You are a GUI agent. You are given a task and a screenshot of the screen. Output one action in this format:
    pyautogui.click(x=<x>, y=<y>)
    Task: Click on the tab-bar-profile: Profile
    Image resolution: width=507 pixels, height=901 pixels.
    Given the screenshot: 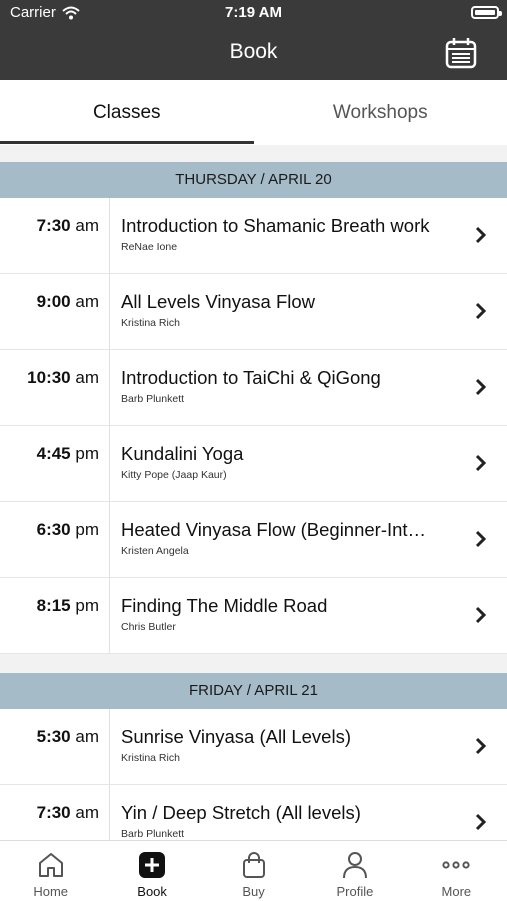 What is the action you would take?
    pyautogui.click(x=354, y=871)
    